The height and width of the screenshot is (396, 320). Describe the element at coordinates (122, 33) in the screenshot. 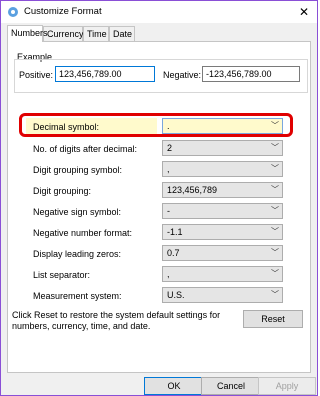

I see `tab-date: Date` at that location.